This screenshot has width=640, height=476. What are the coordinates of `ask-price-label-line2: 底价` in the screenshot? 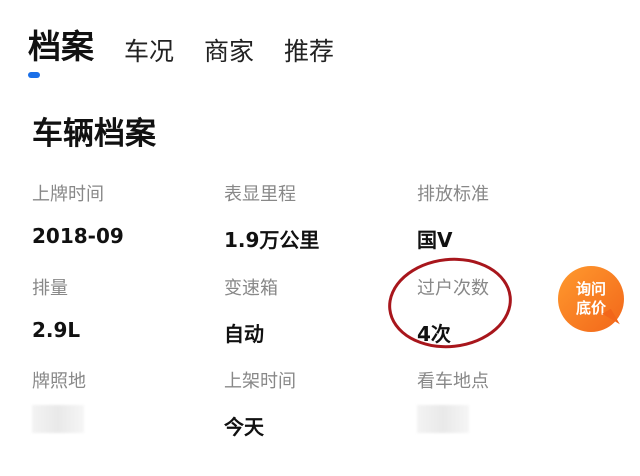 It's located at (590, 308).